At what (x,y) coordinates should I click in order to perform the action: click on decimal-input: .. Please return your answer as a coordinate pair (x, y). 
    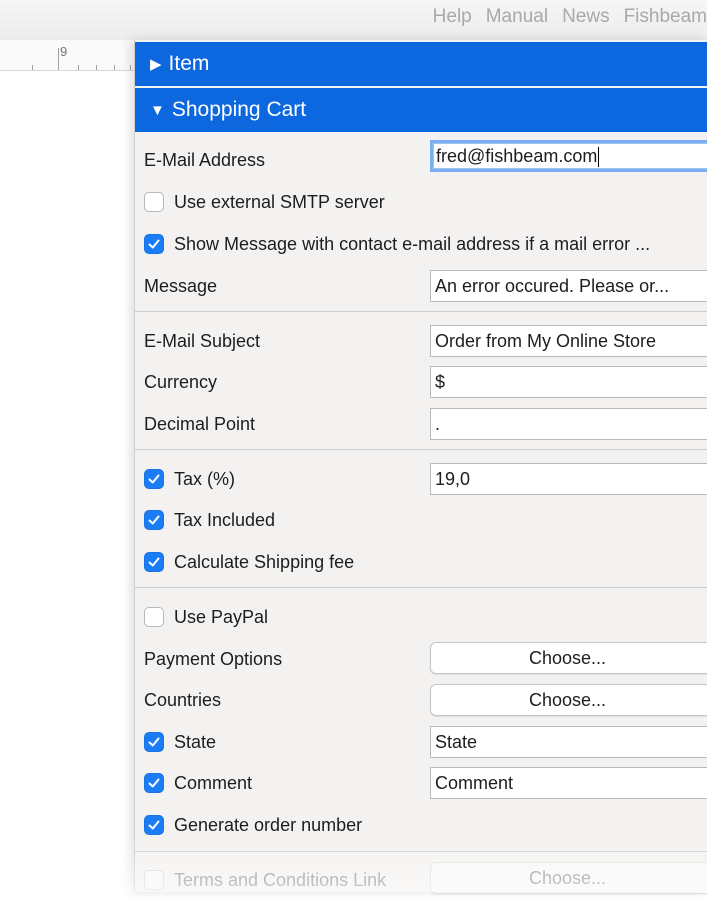
    Looking at the image, I should click on (568, 424).